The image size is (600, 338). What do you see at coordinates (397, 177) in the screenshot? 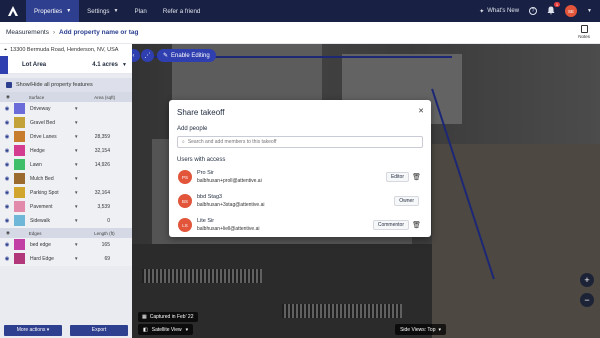
I see `role-dropdown: Editor` at bounding box center [397, 177].